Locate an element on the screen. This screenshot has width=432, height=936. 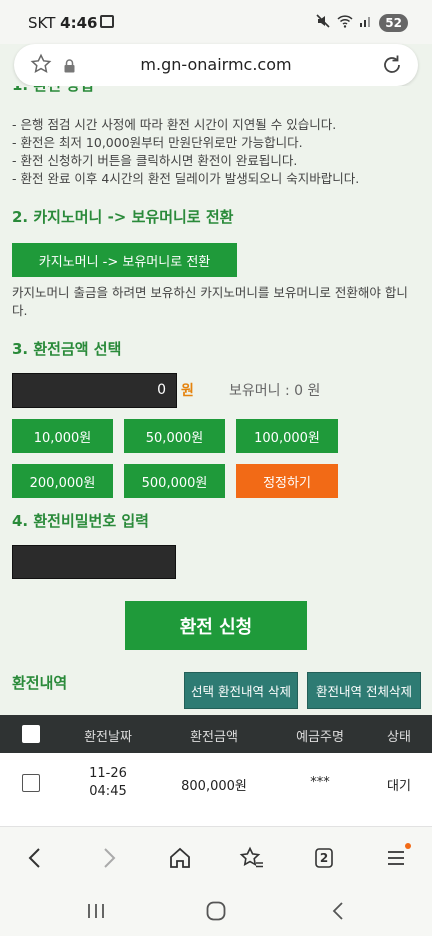
submit-withdraw-button: 환전 신청 is located at coordinates (216, 625).